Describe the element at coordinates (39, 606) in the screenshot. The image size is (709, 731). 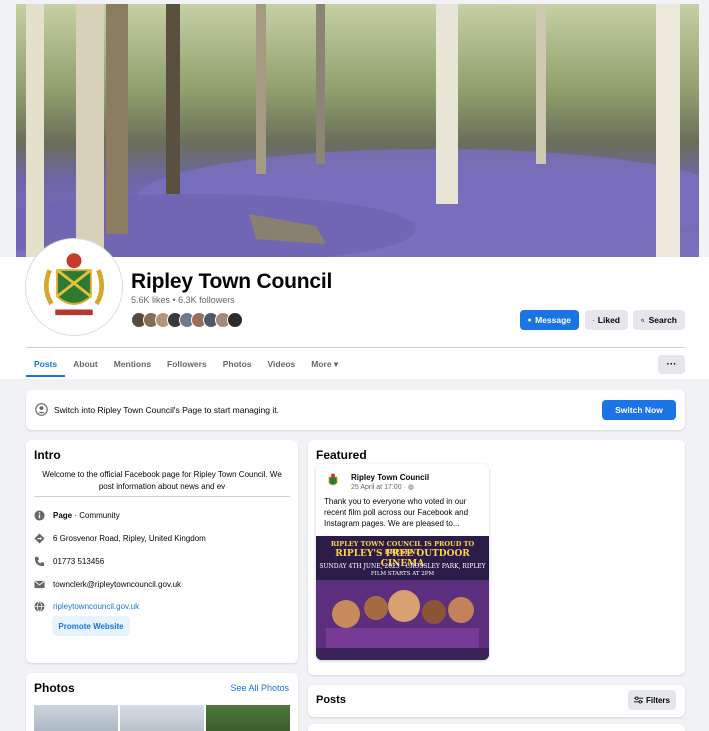
I see `globe-icon` at that location.